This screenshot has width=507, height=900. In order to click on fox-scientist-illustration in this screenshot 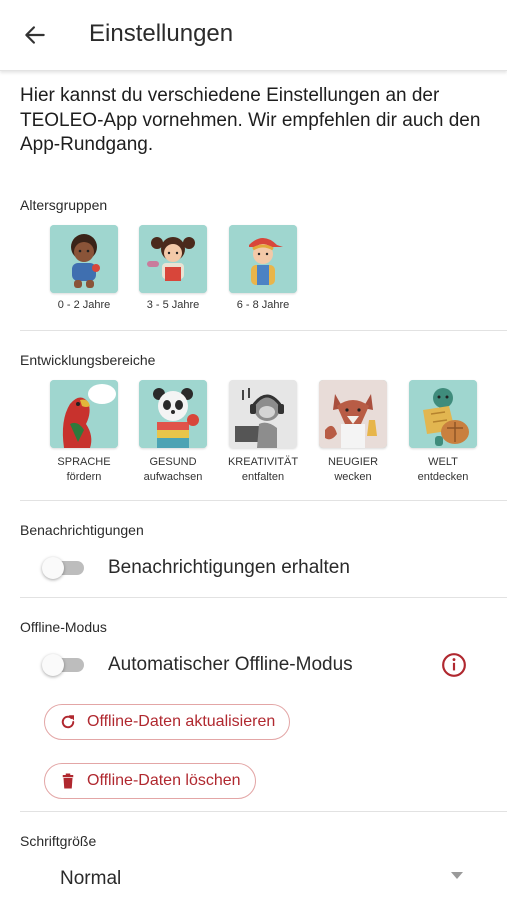, I will do `click(353, 414)`.